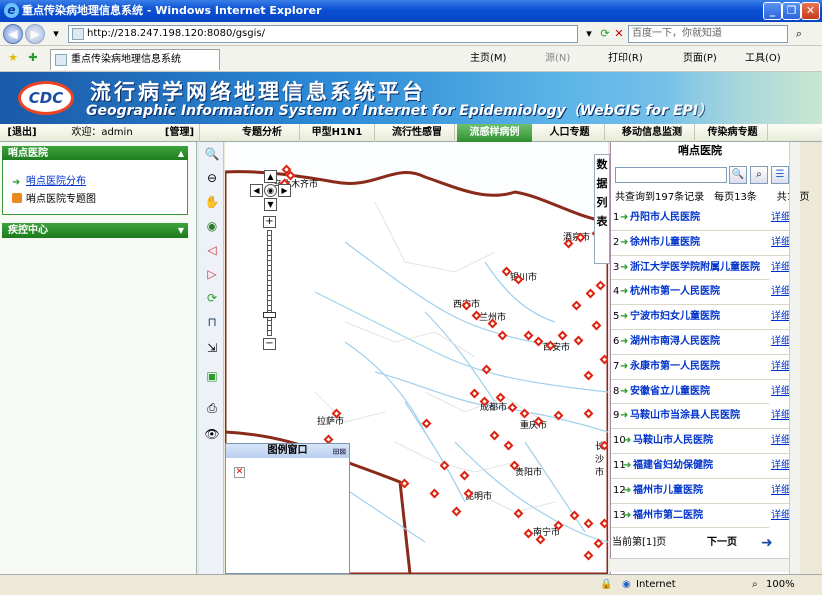 The width and height of the screenshot is (822, 595). I want to click on zoom-in-icon: 🔍, so click(212, 154).